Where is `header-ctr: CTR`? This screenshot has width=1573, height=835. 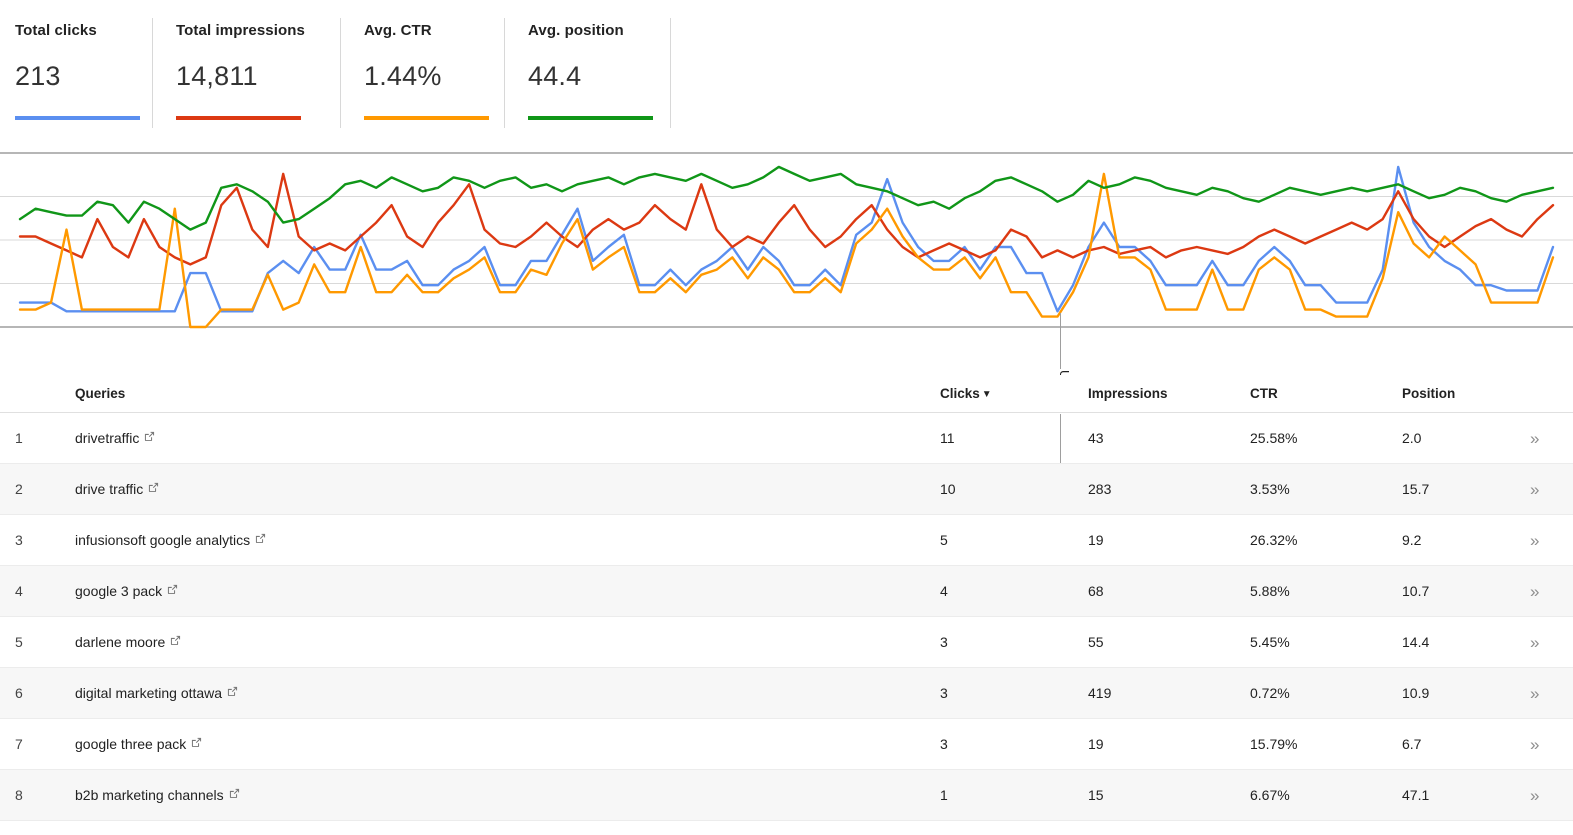
header-ctr: CTR is located at coordinates (1326, 393).